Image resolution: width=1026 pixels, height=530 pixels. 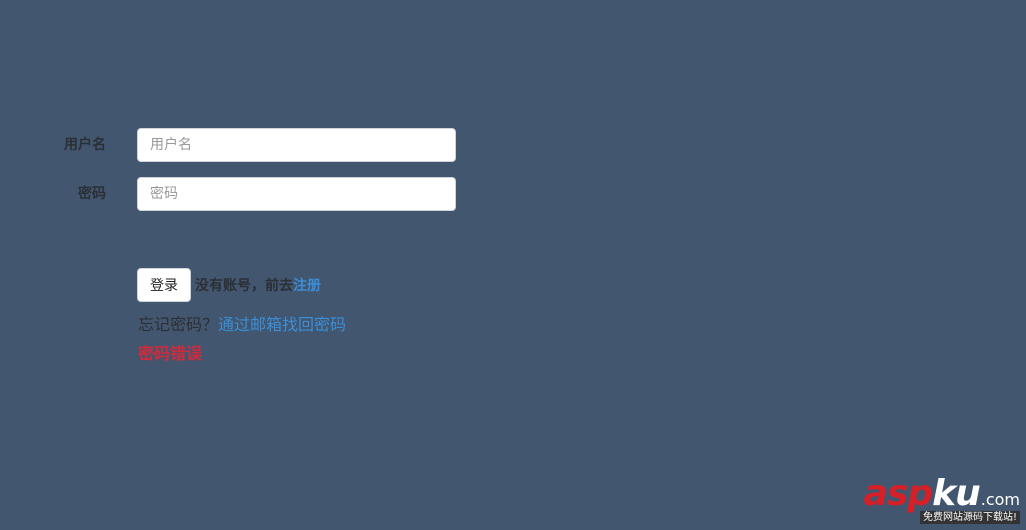 I want to click on site-watermark-logo: aspku.com 免费网站源码下载站!, so click(x=935, y=499).